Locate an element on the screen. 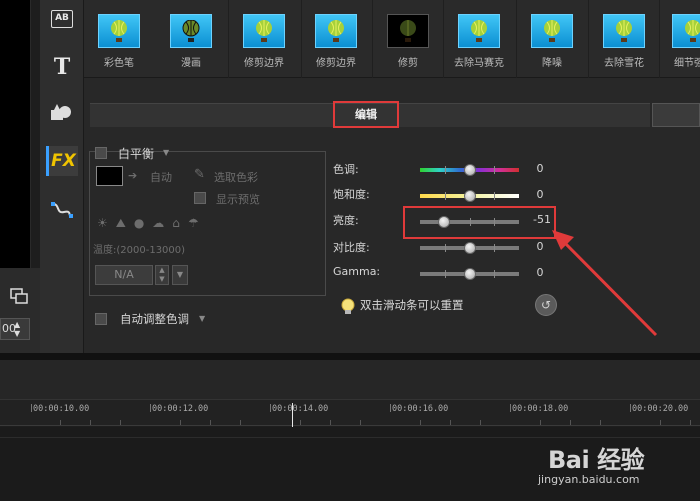 This screenshot has height=501, width=700. brightness-label: 亮度: is located at coordinates (346, 220).